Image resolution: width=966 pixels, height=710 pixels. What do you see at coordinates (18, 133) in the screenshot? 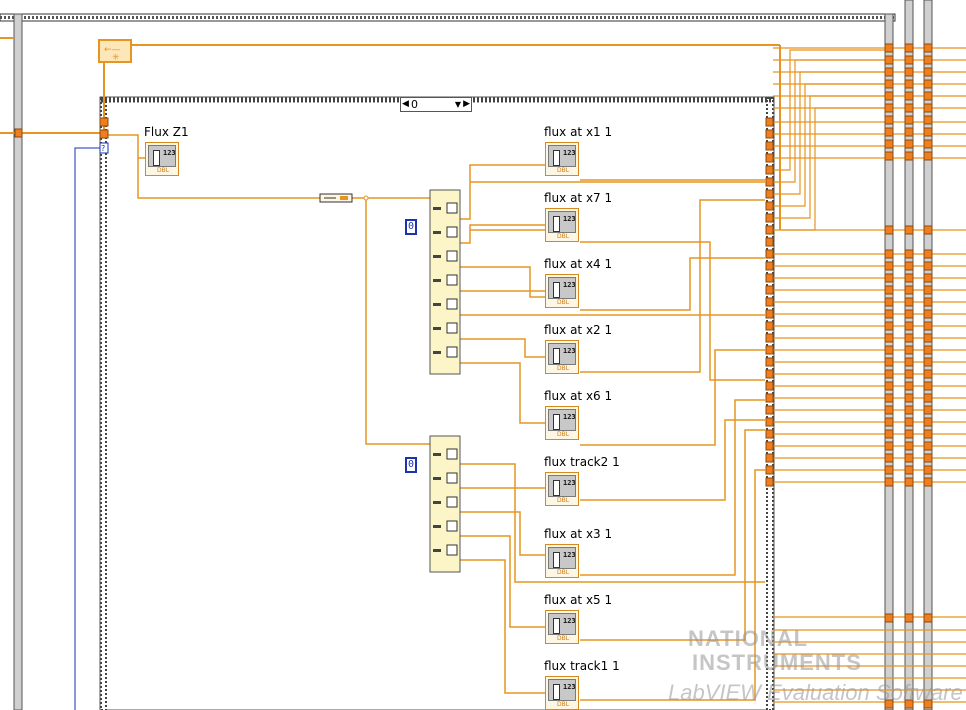
I see `left-tunnel` at bounding box center [18, 133].